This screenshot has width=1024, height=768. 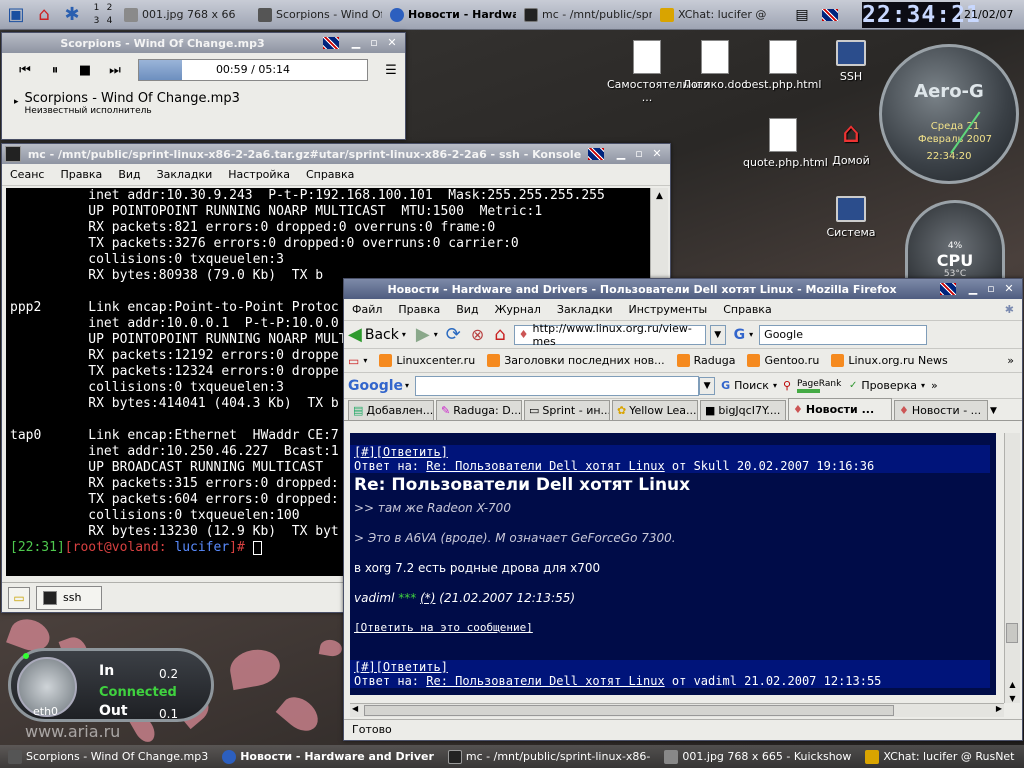 What do you see at coordinates (889, 360) in the screenshot?
I see `bookmark-lor-news: Linux.org.ru News` at bounding box center [889, 360].